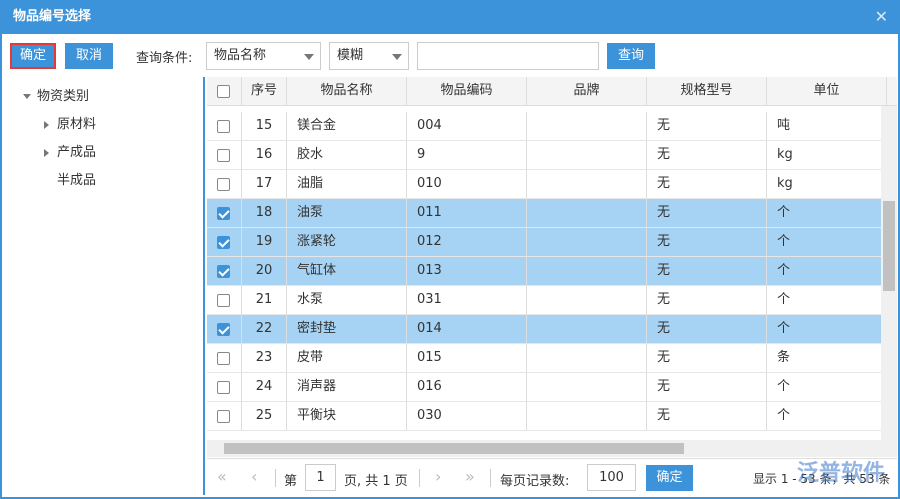 Image resolution: width=900 pixels, height=499 pixels. What do you see at coordinates (320, 477) in the screenshot?
I see `page-input: 1` at bounding box center [320, 477].